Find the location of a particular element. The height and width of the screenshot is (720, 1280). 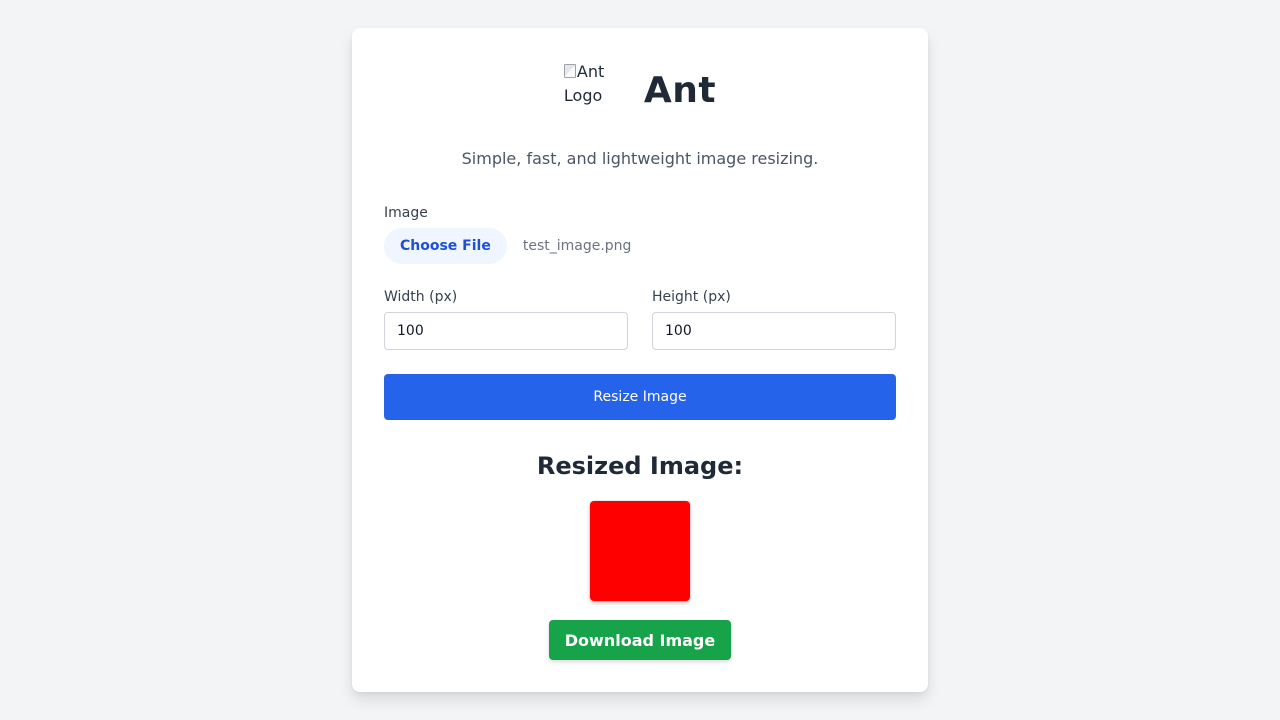

download-image-button: Download Image is located at coordinates (640, 640).